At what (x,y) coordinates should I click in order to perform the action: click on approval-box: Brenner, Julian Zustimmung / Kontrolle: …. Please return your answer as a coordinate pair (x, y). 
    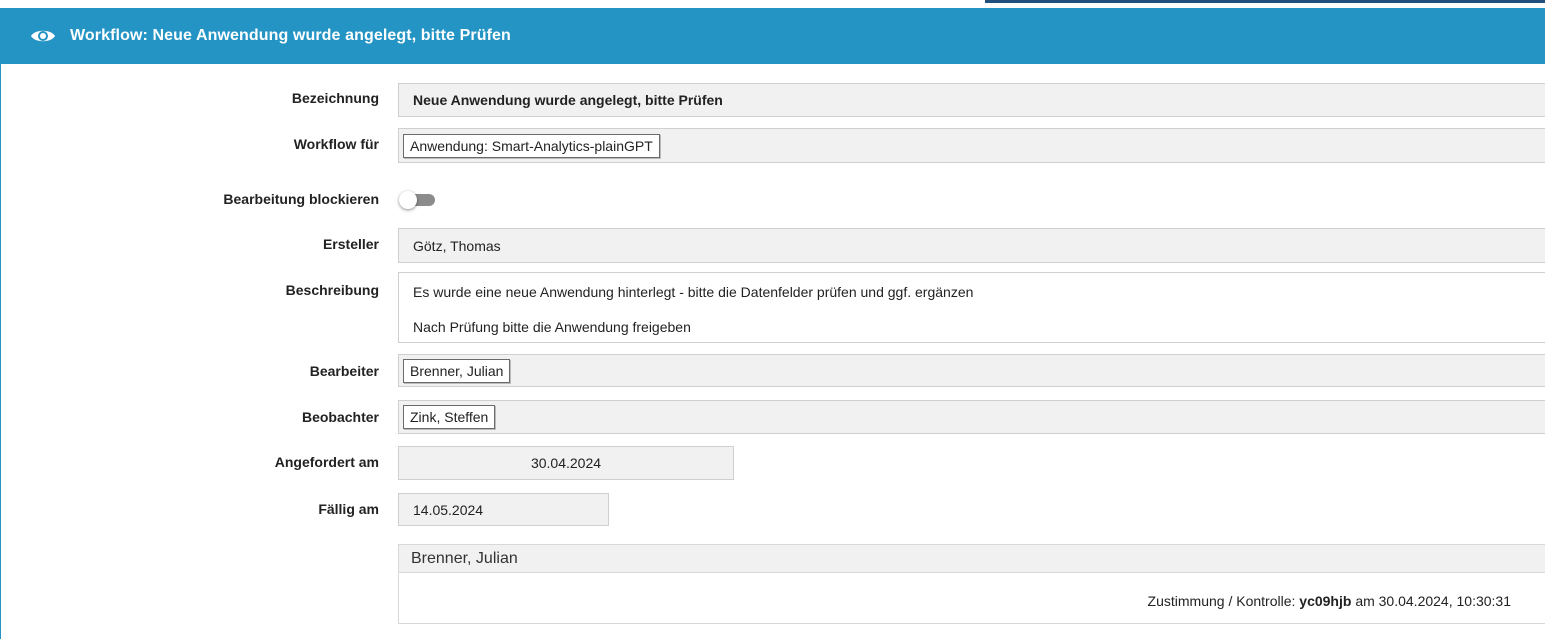
    Looking at the image, I should click on (971, 584).